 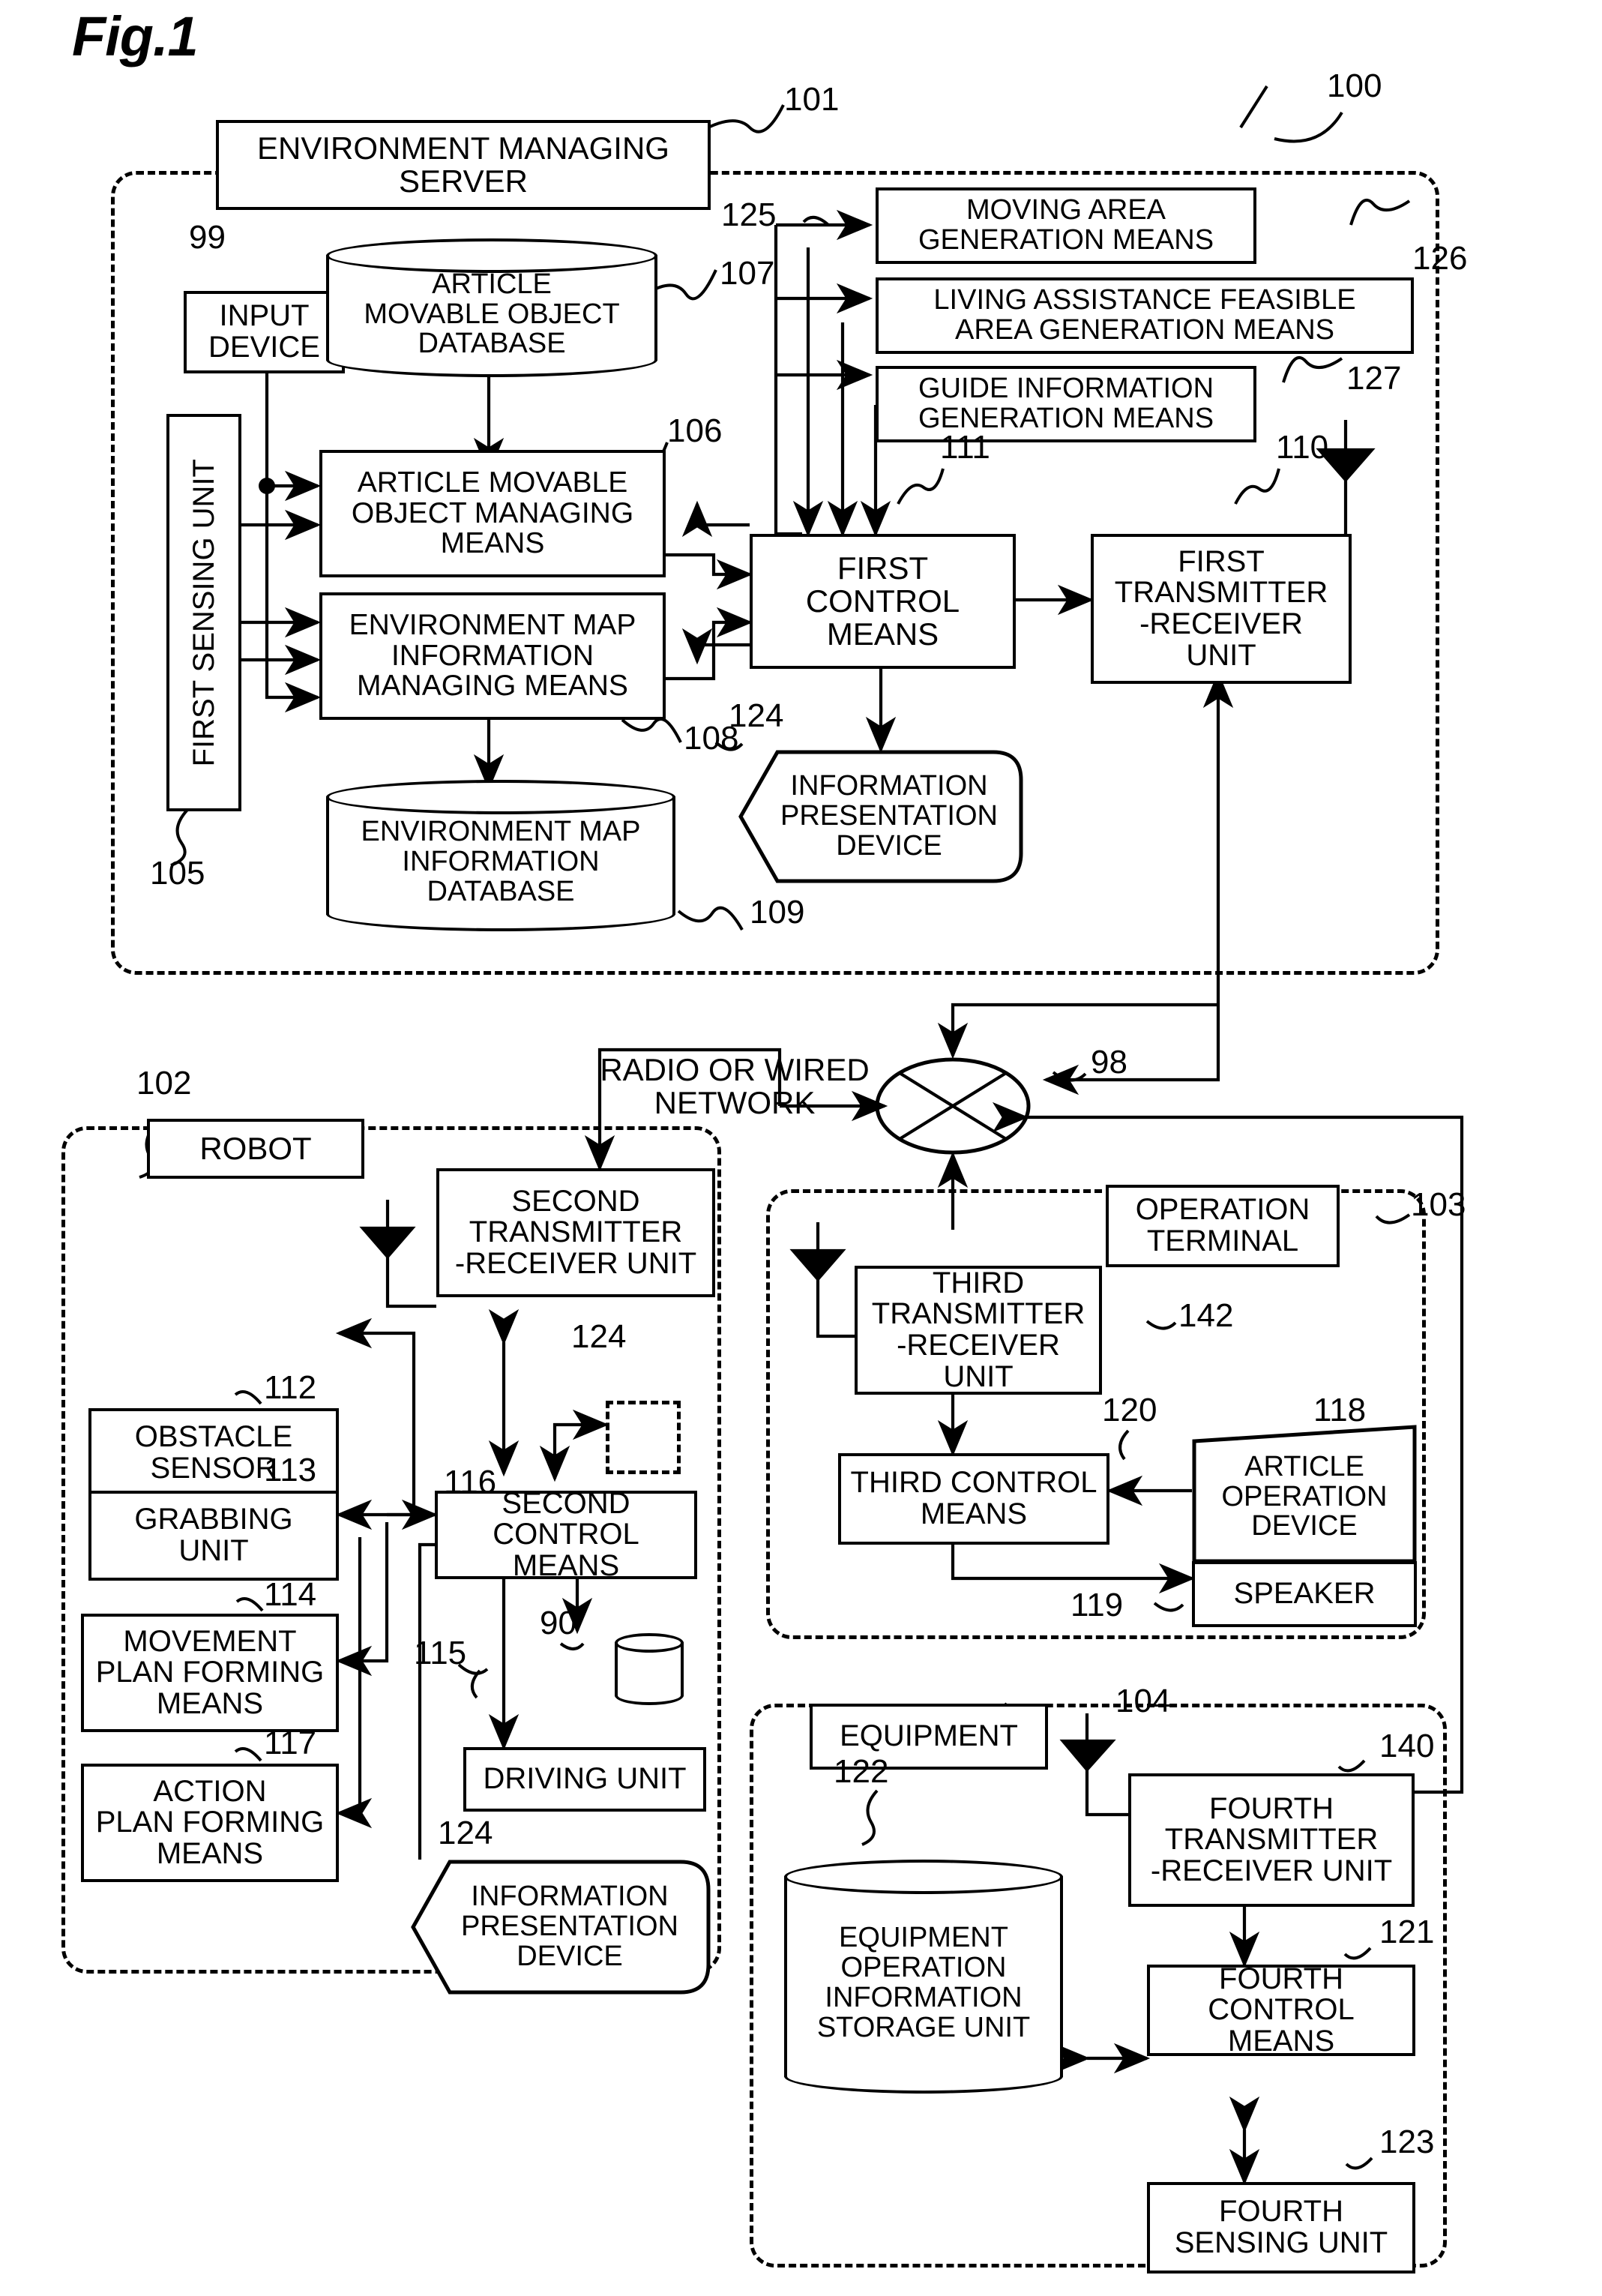 I want to click on first-transmitter-receiver-unit: FIRST TRANSMITTER -RECEIVER UNIT, so click(x=1221, y=609).